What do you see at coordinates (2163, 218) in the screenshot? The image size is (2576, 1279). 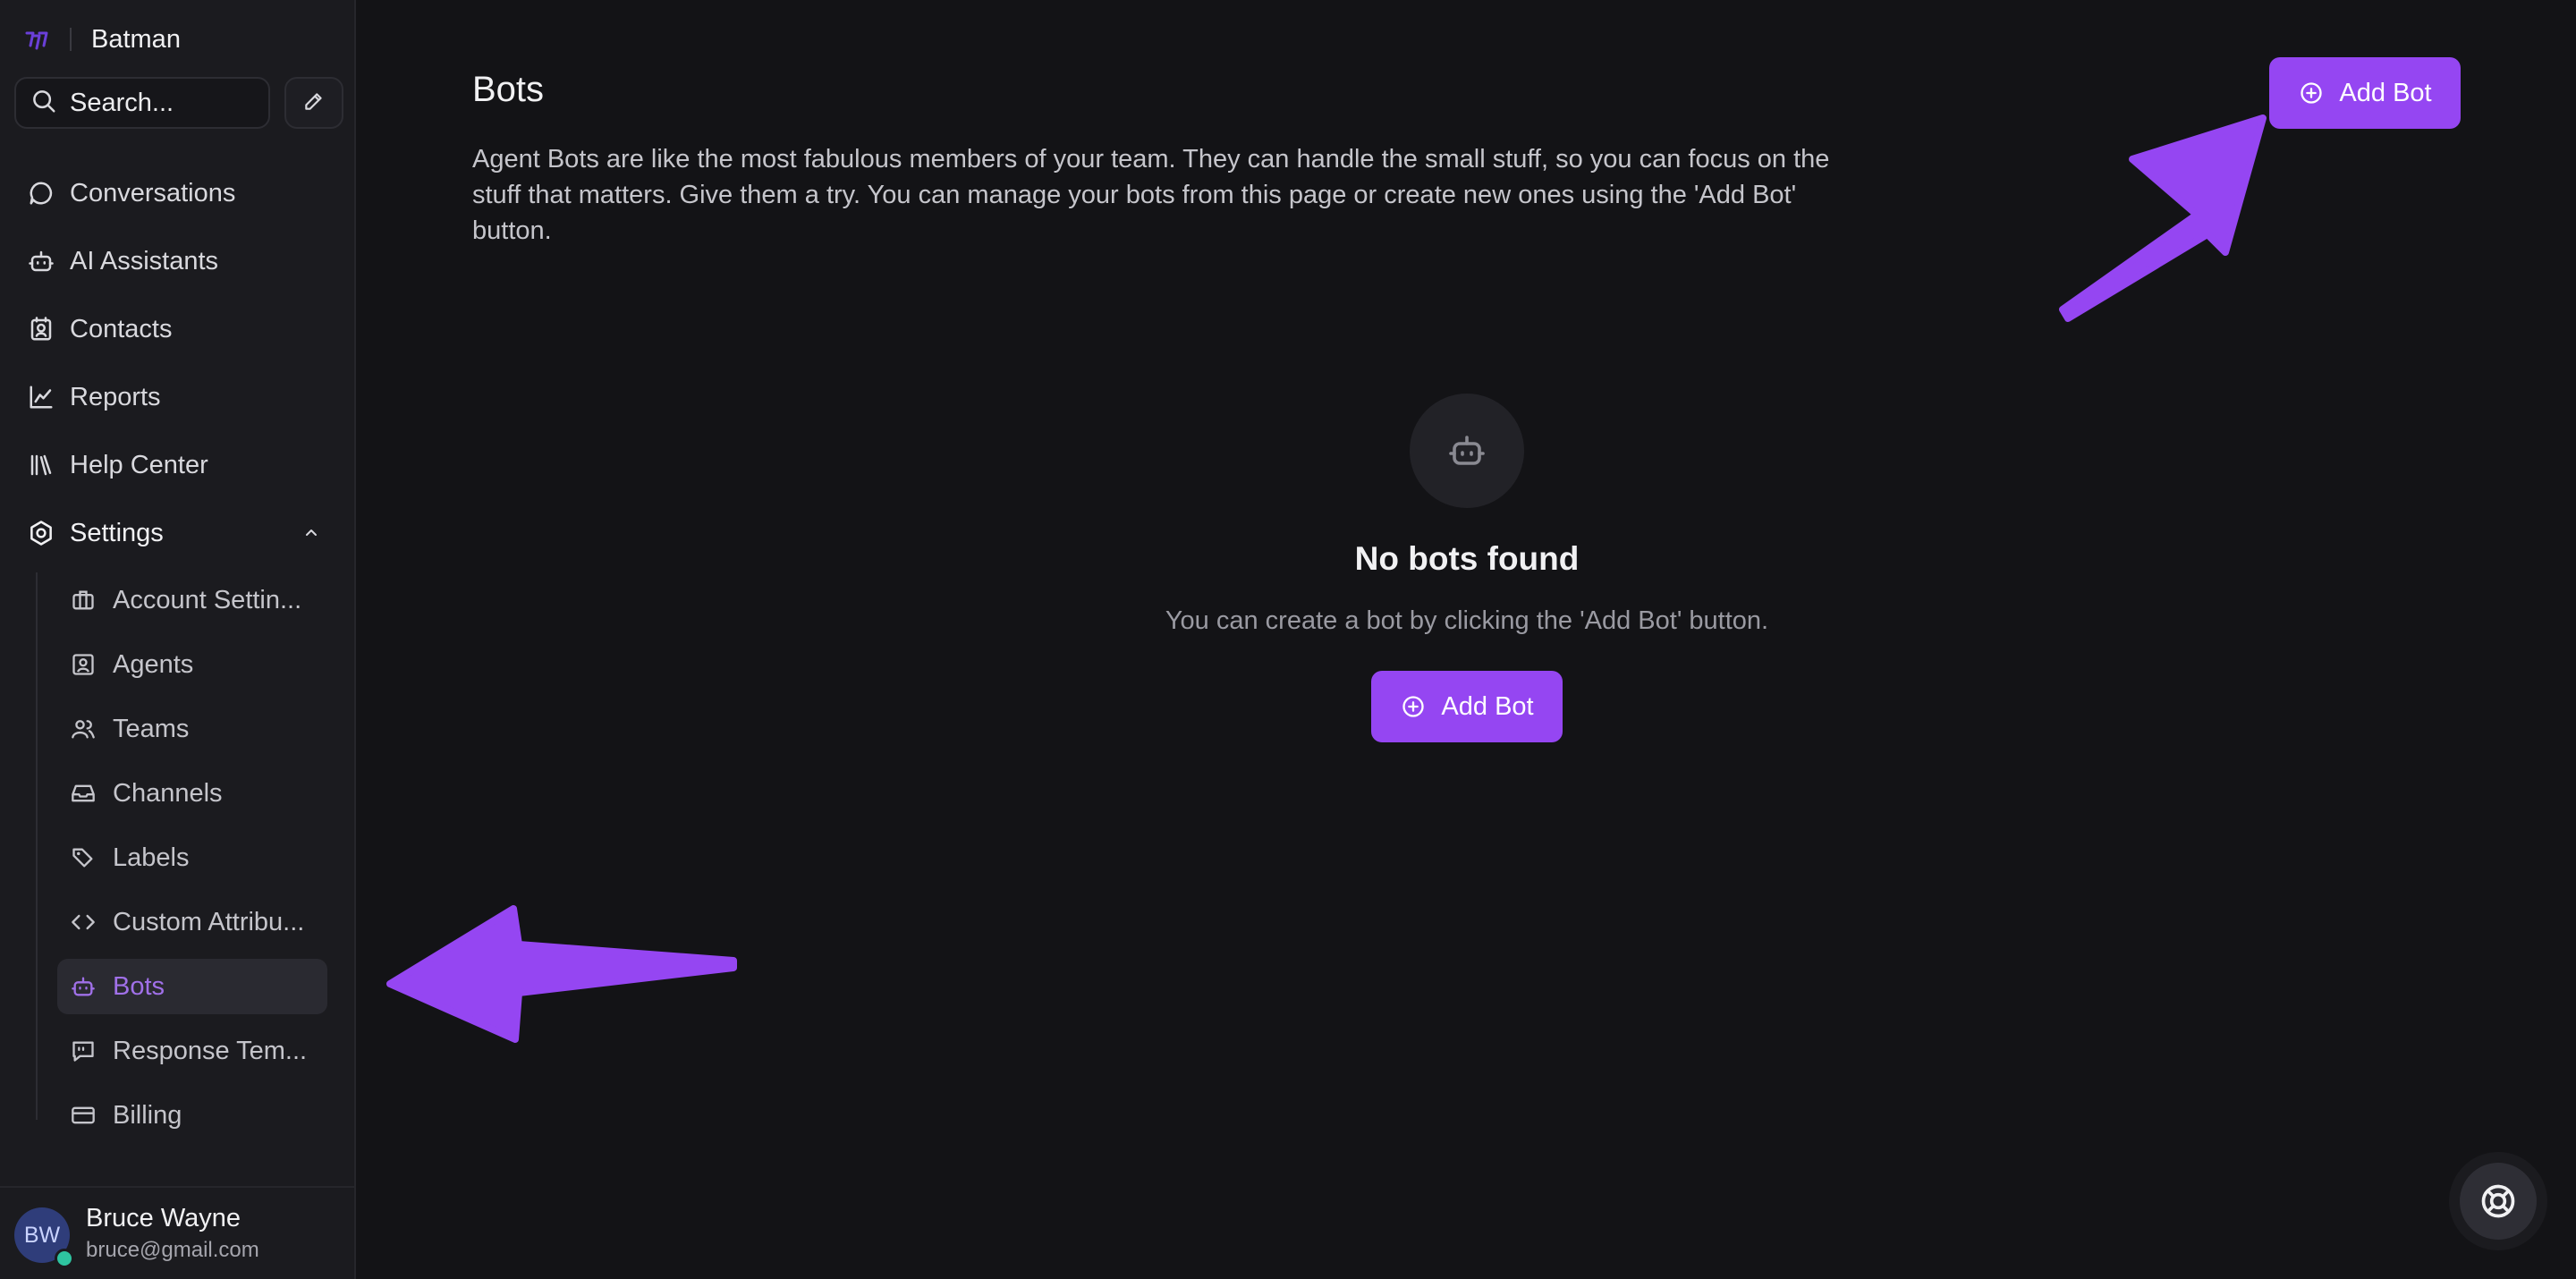 I see `annotation-arrow-top-right` at bounding box center [2163, 218].